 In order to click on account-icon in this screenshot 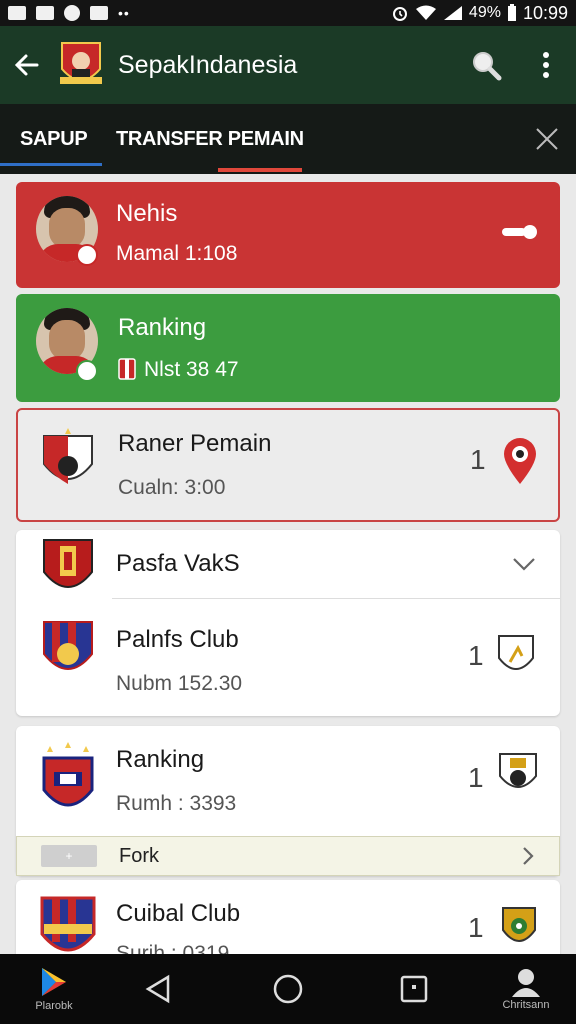, I will do `click(526, 983)`.